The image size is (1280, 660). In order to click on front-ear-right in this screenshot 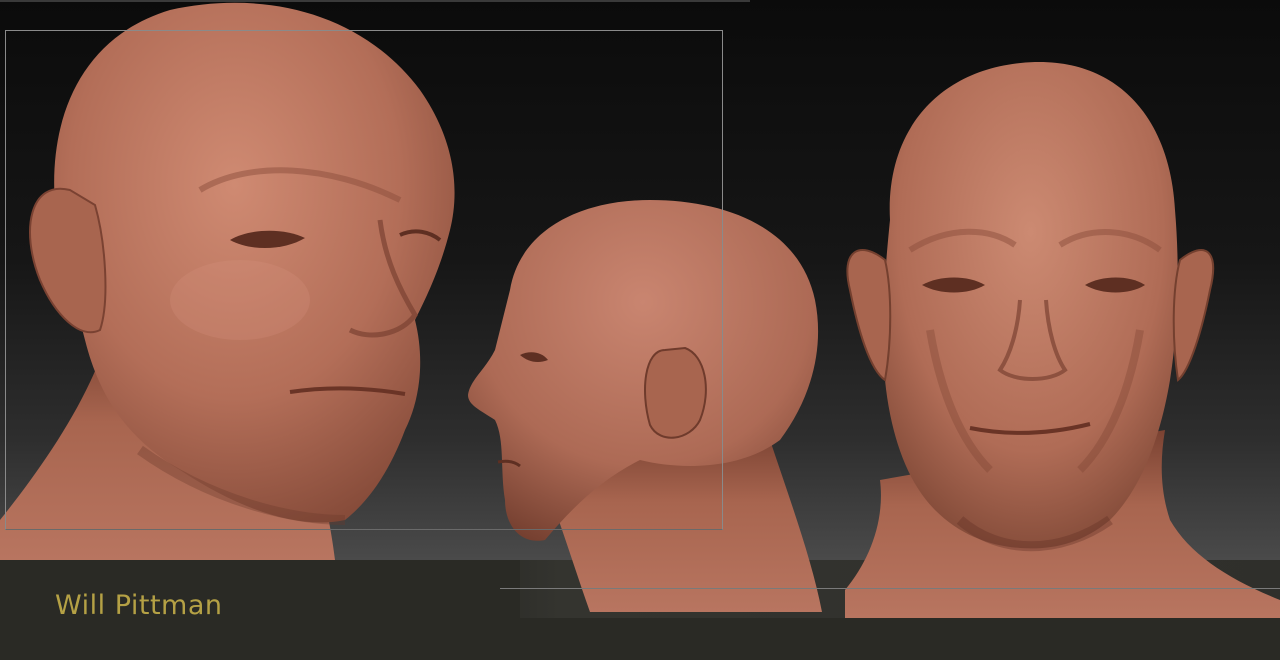, I will do `click(1193, 315)`.